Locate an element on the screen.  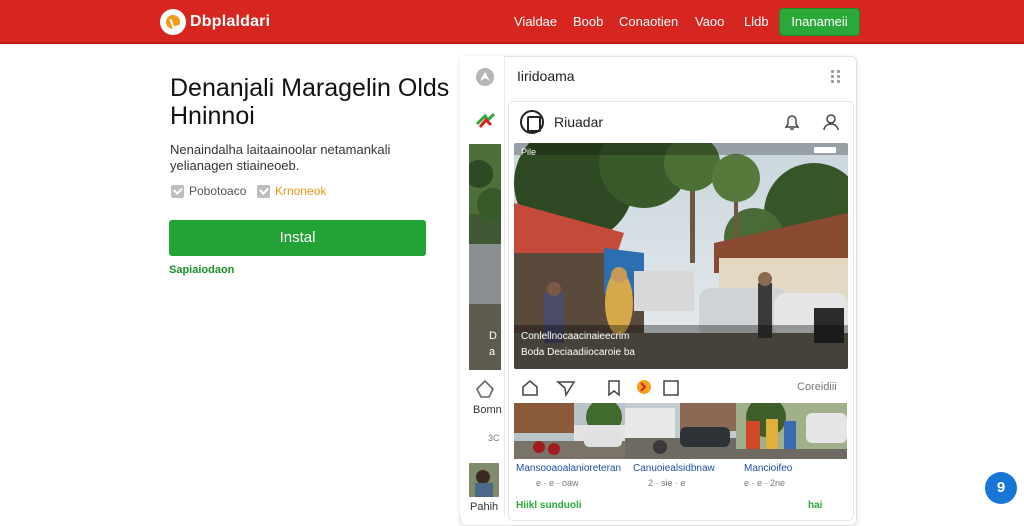
brand-name: Dbplaldari is located at coordinates (230, 21).